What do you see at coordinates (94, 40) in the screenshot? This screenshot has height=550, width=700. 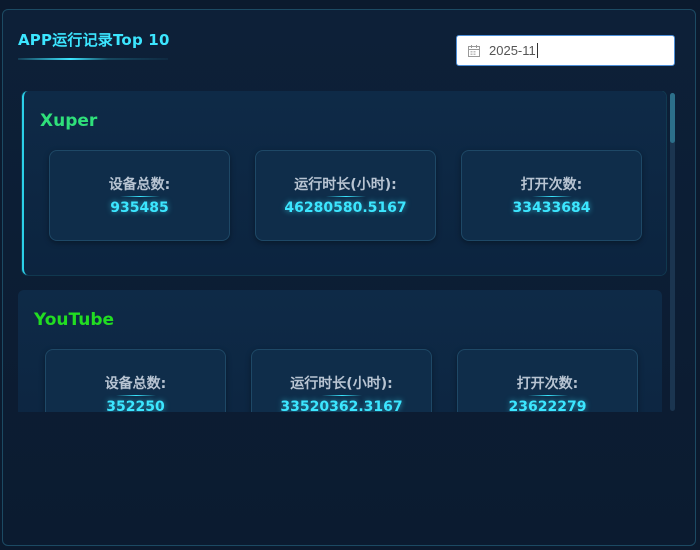 I see `panel-title: APP运行记录Top 10` at bounding box center [94, 40].